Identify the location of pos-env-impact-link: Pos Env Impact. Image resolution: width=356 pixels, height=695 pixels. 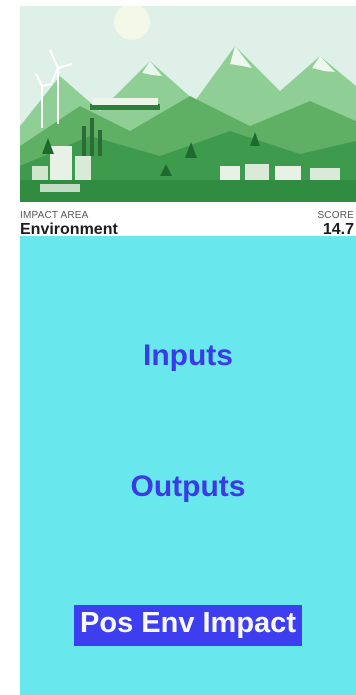
(188, 625).